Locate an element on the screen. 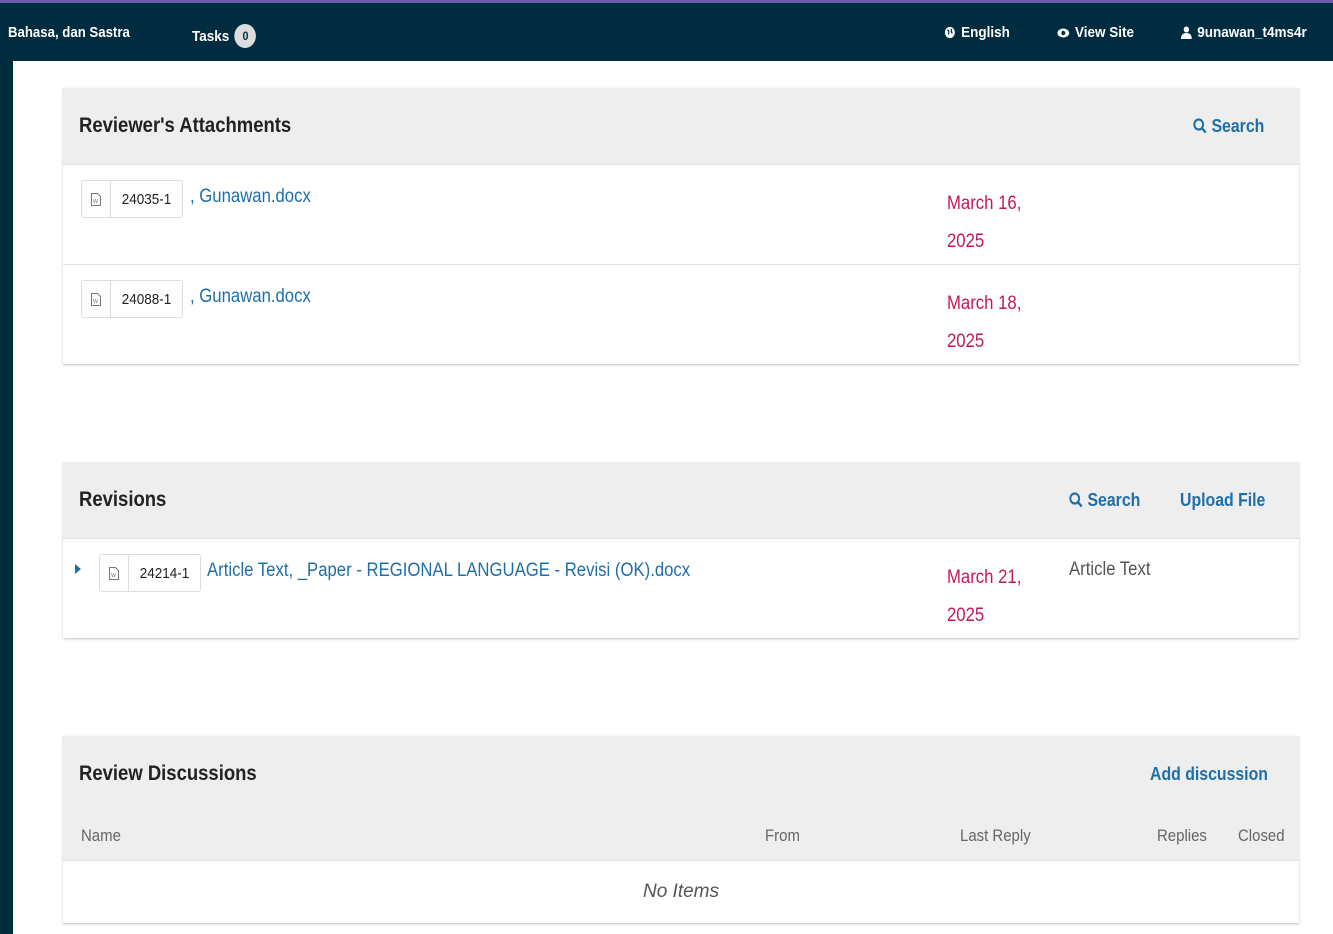  add-discussion-button: Add discussion is located at coordinates (1209, 774).